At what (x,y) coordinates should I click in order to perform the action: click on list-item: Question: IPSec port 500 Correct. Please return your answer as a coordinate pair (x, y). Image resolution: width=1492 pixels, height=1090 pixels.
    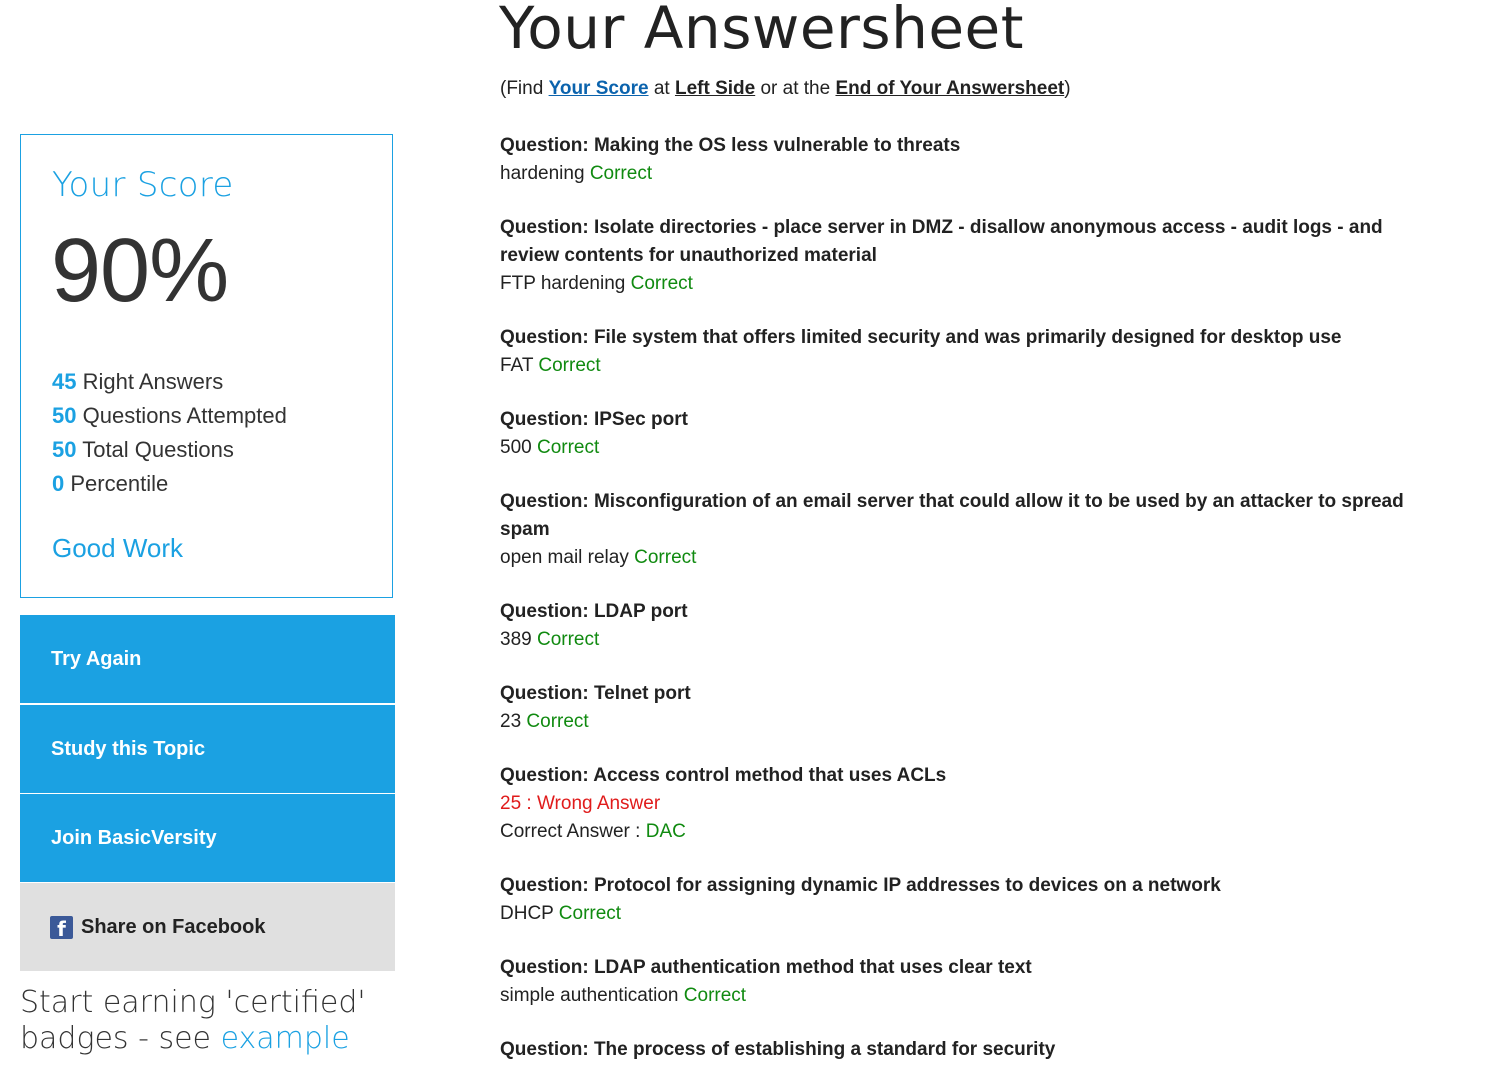
    Looking at the image, I should click on (970, 434).